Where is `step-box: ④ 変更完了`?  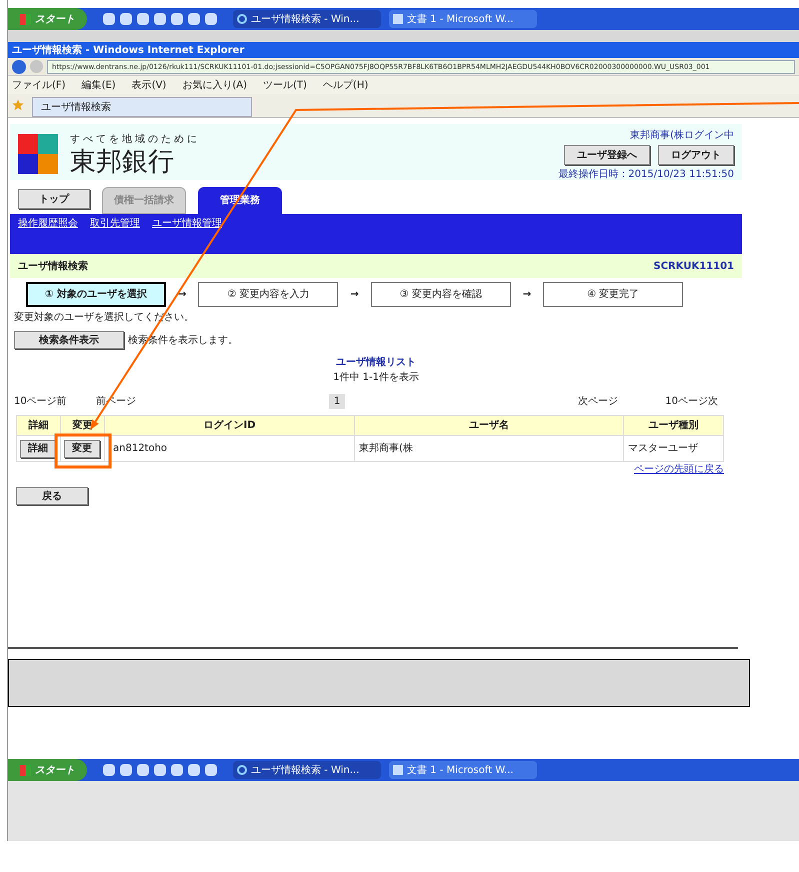 step-box: ④ 変更完了 is located at coordinates (613, 294).